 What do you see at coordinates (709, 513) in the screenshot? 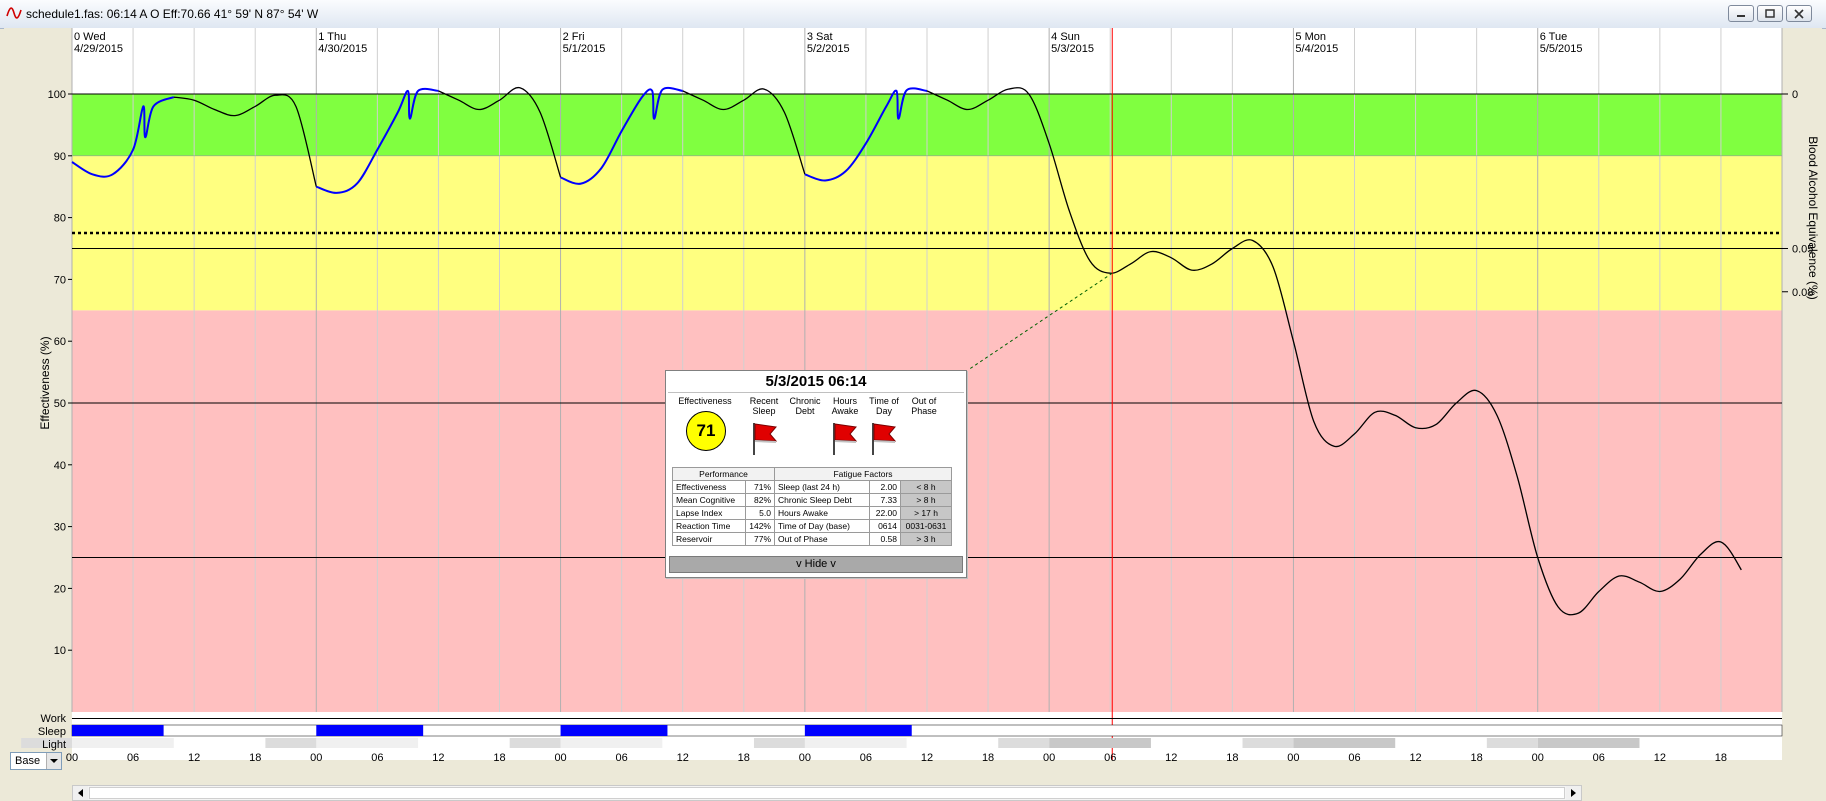
I see `perf-label: Lapse Index` at bounding box center [709, 513].